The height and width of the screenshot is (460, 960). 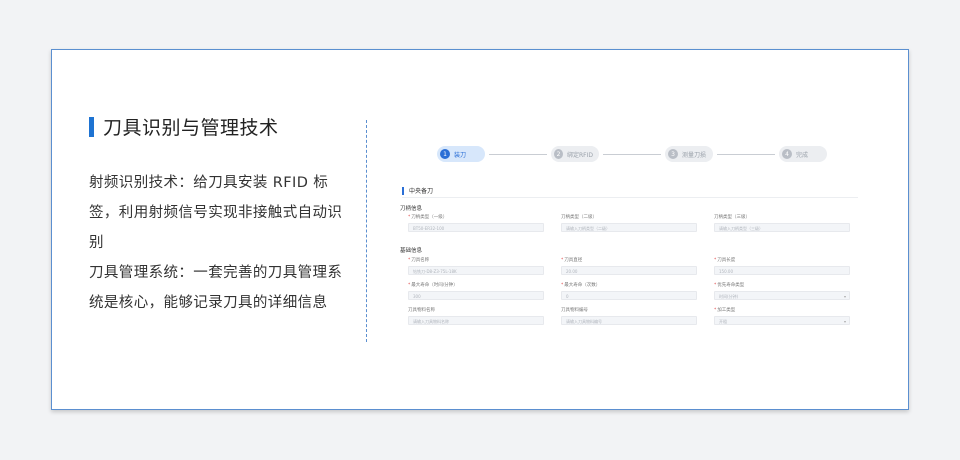 What do you see at coordinates (476, 295) in the screenshot?
I see `max-life-time-input: 300` at bounding box center [476, 295].